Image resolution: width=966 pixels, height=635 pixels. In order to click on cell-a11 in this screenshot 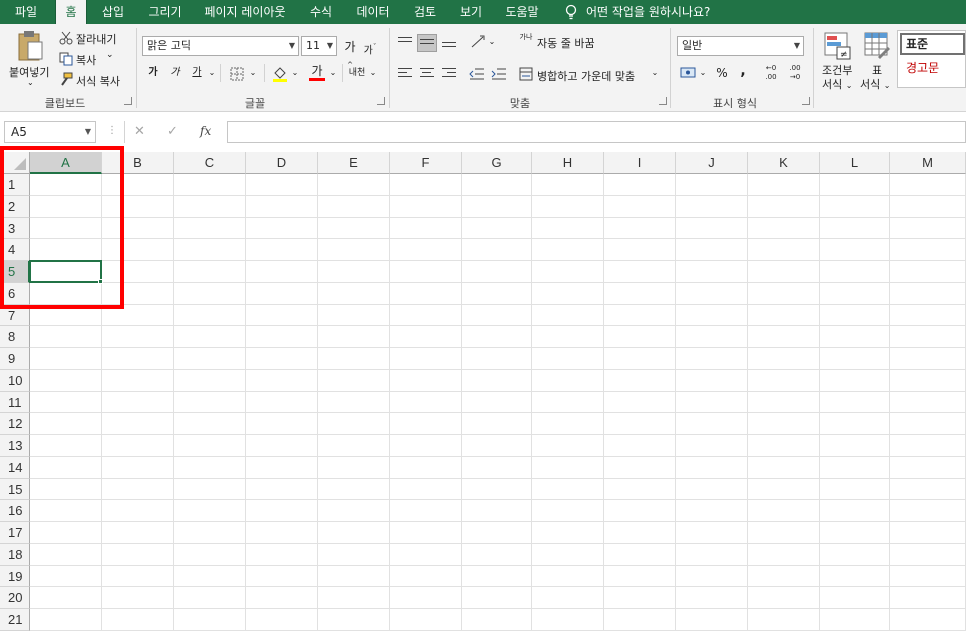, I will do `click(66, 402)`.